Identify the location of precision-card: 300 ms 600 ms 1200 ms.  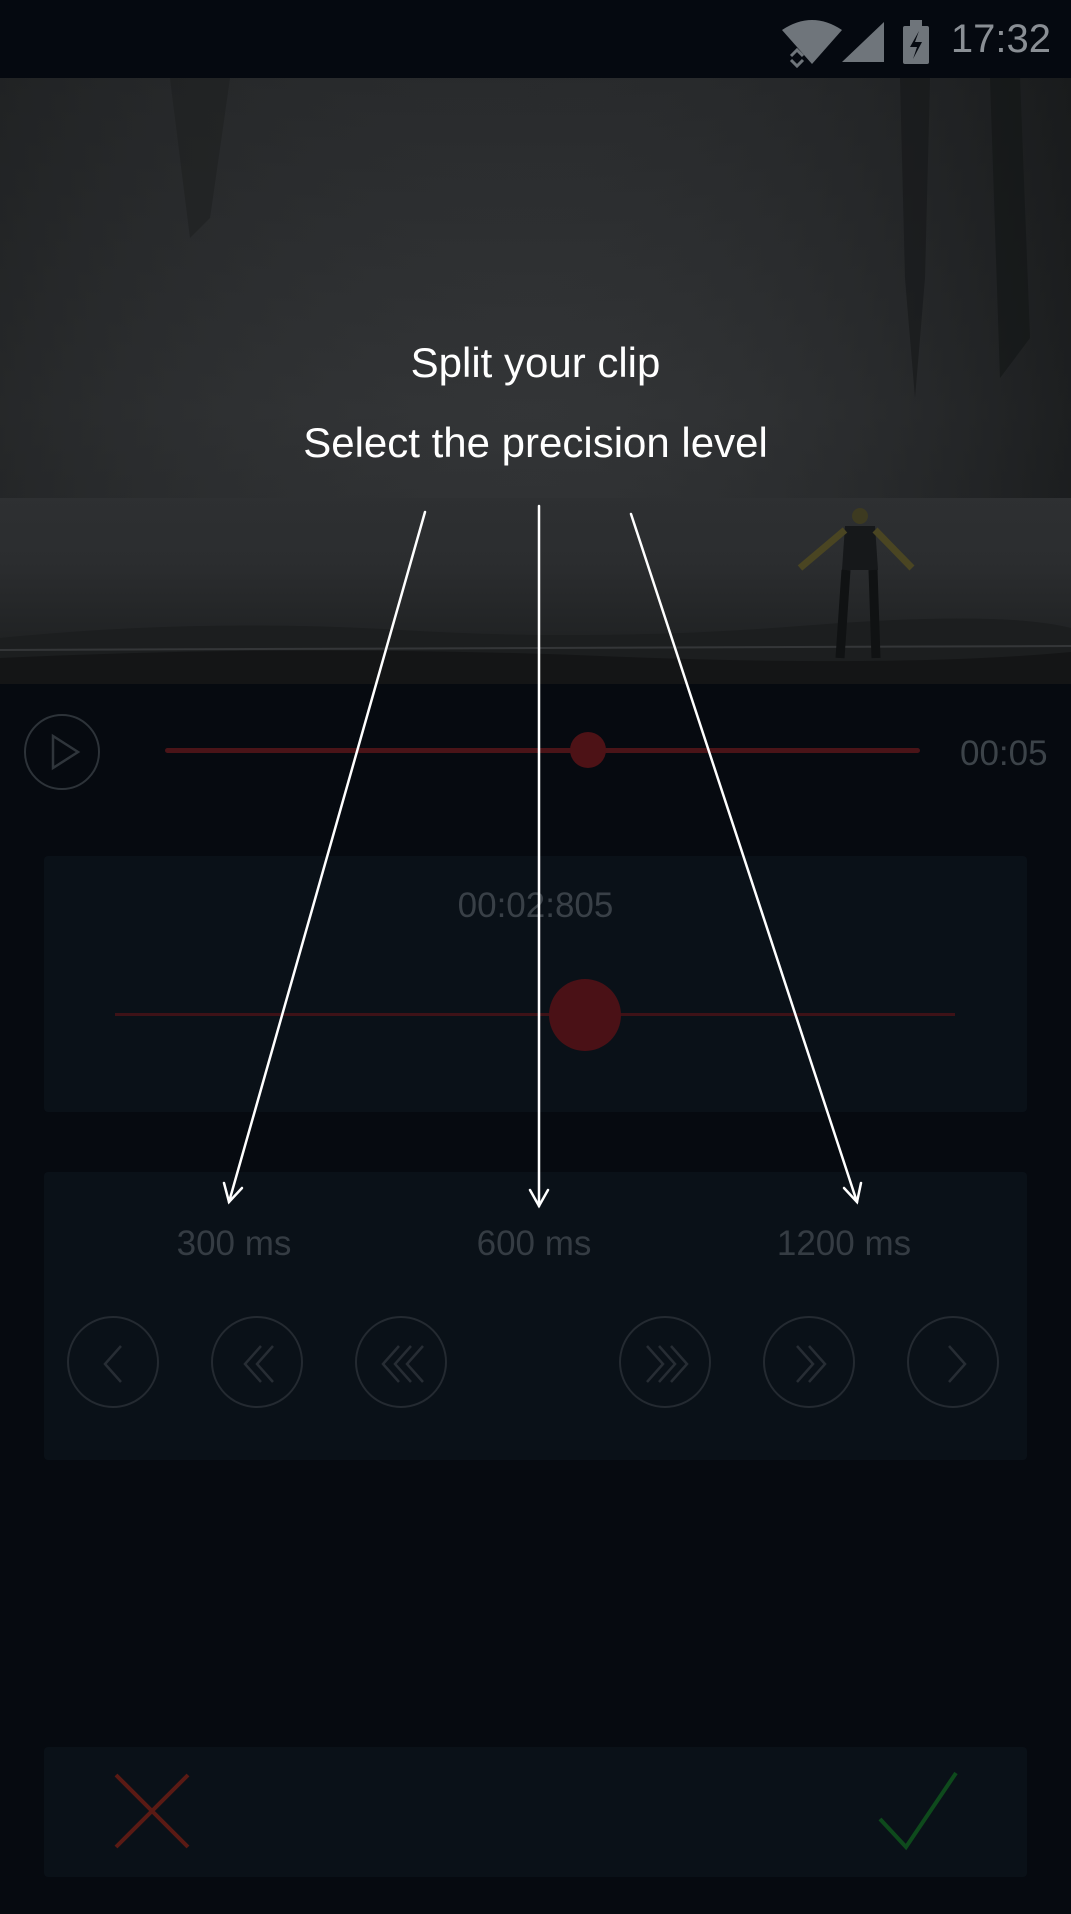
(535, 1316).